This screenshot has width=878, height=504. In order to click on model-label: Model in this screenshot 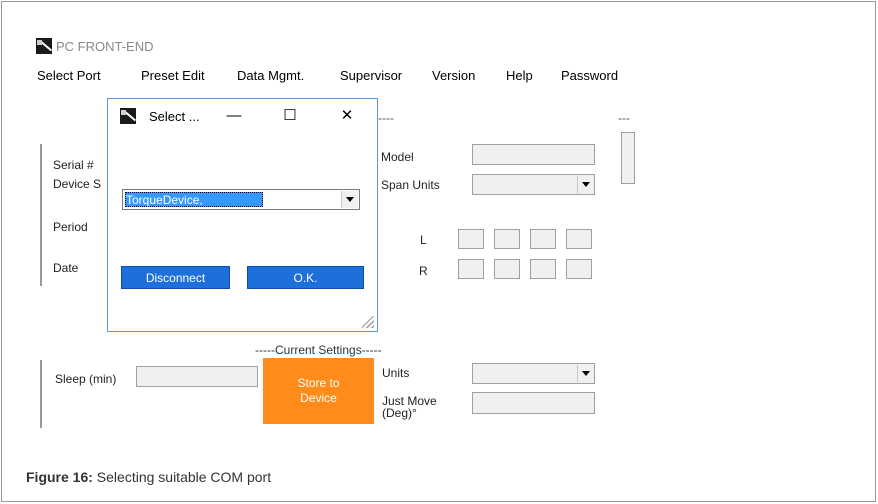, I will do `click(397, 157)`.